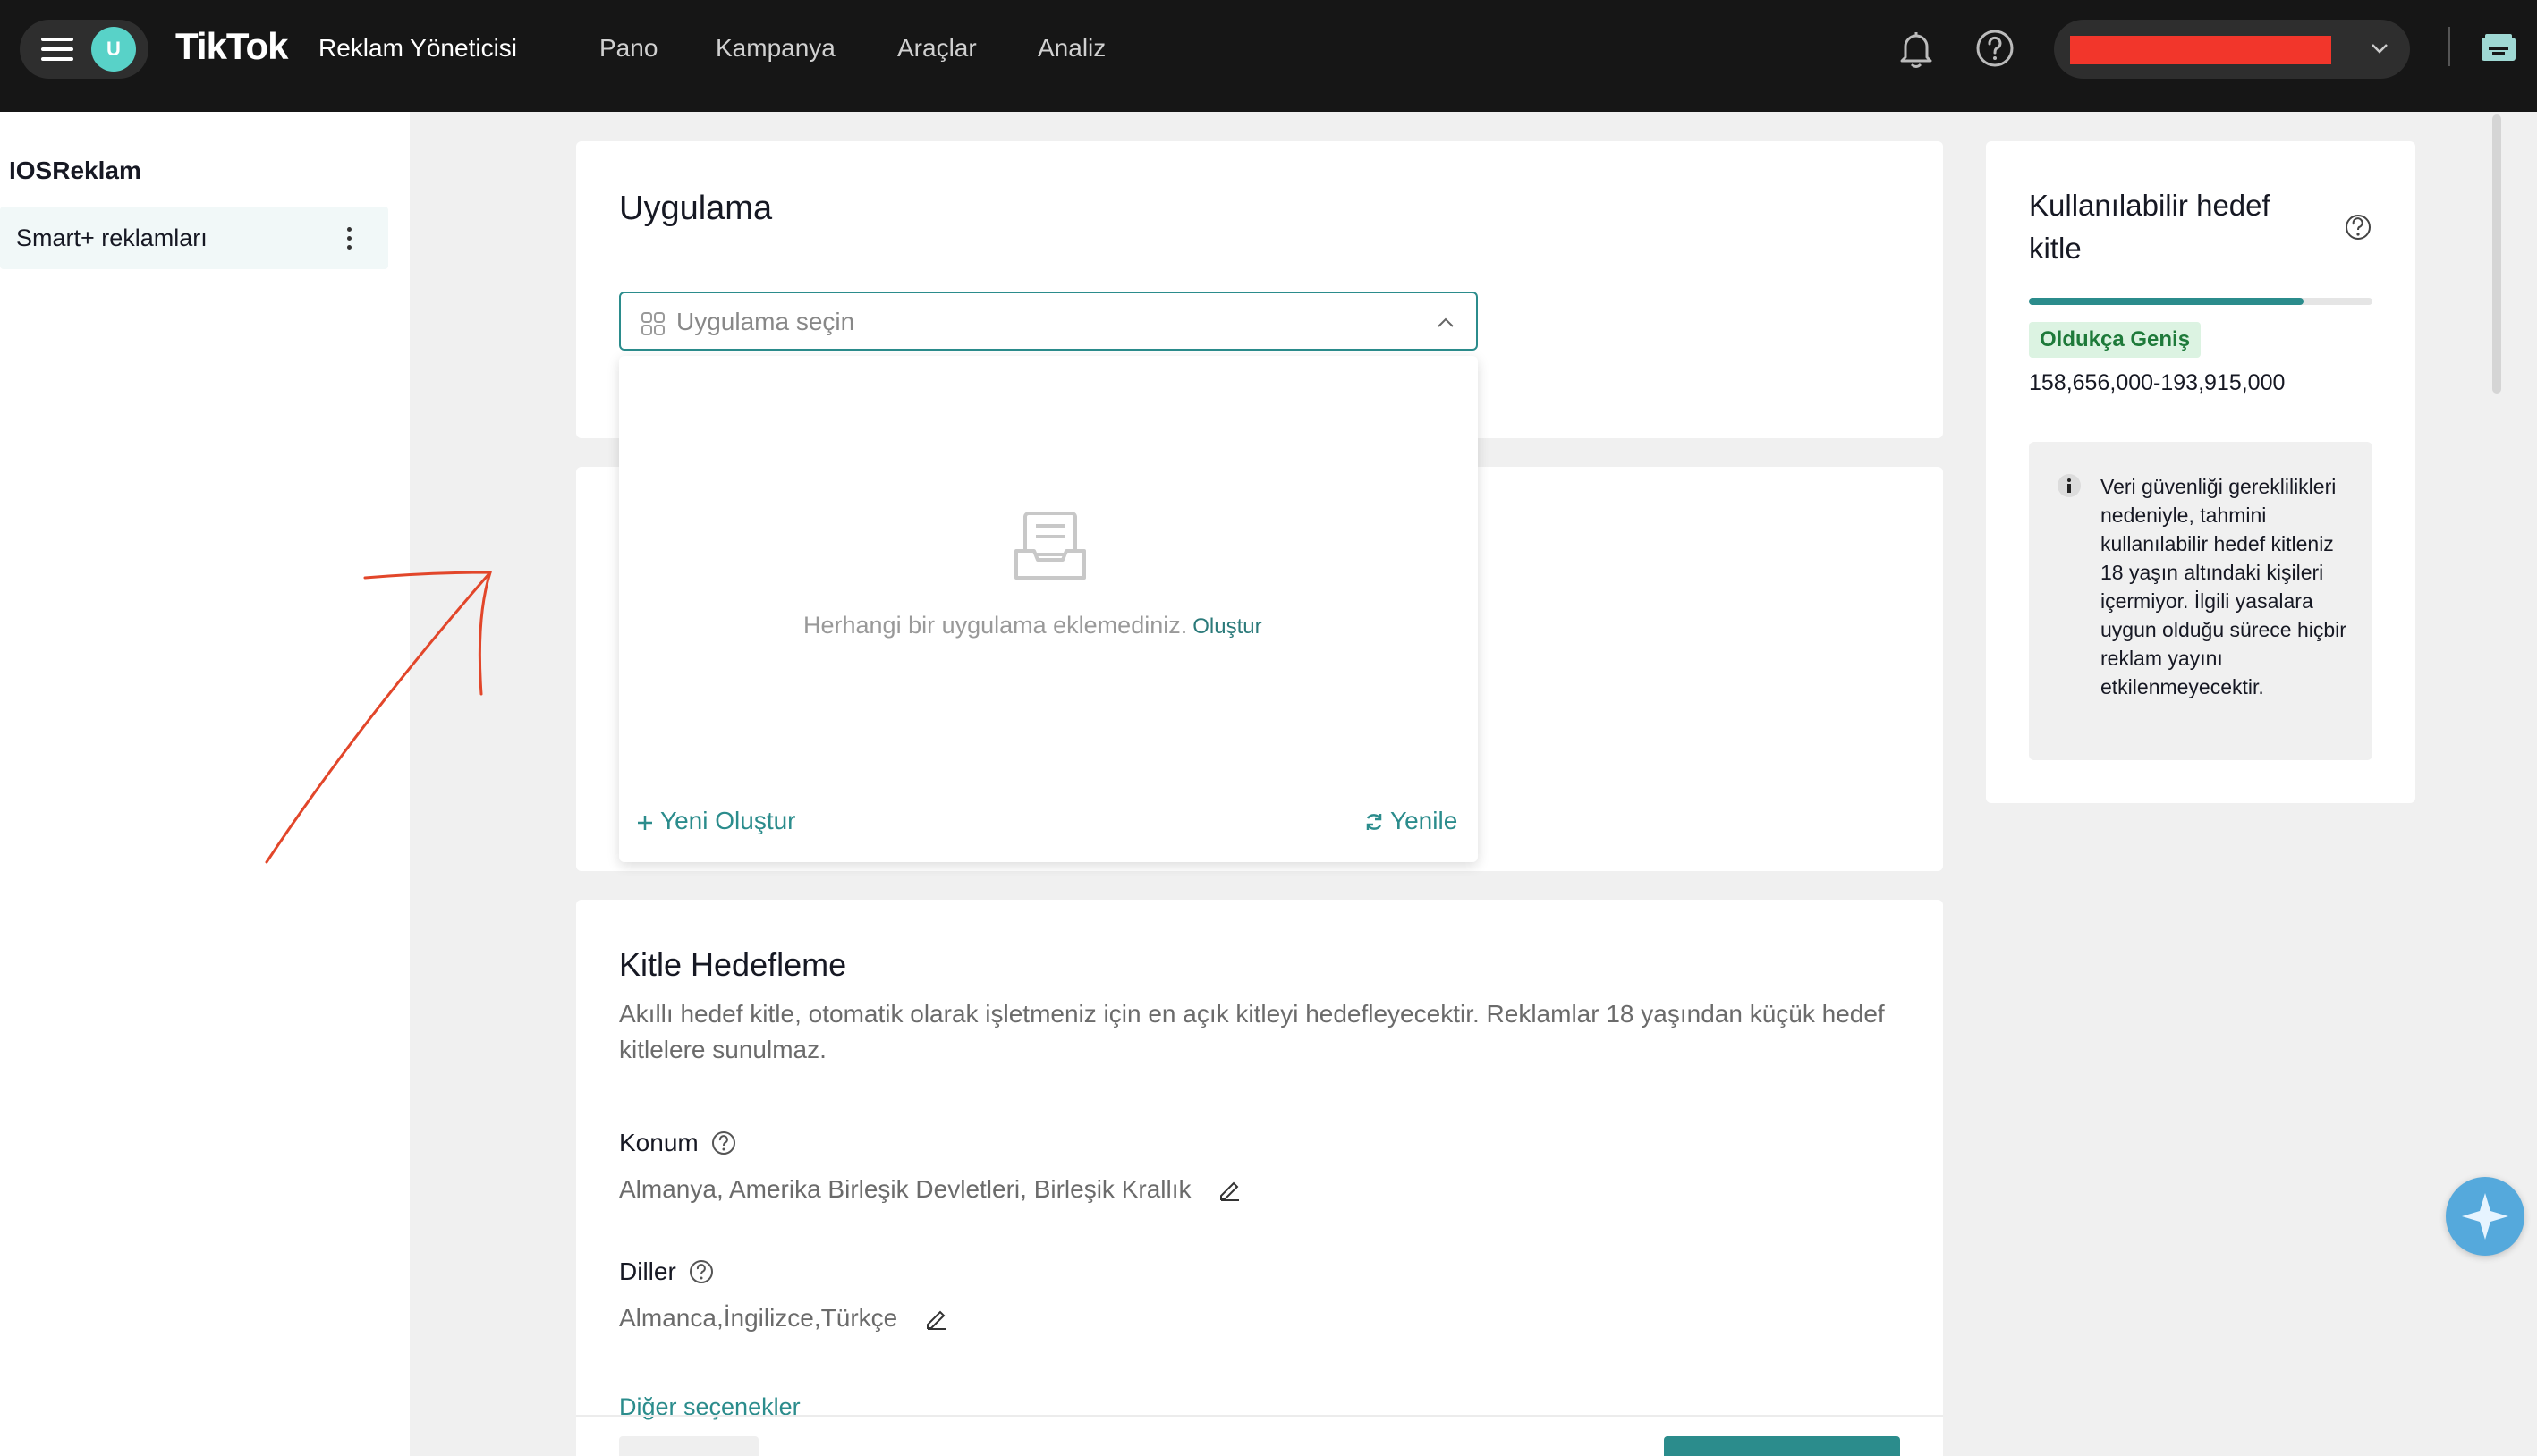 The width and height of the screenshot is (2537, 1456). Describe the element at coordinates (937, 48) in the screenshot. I see `nav-tools: Araçlar` at that location.